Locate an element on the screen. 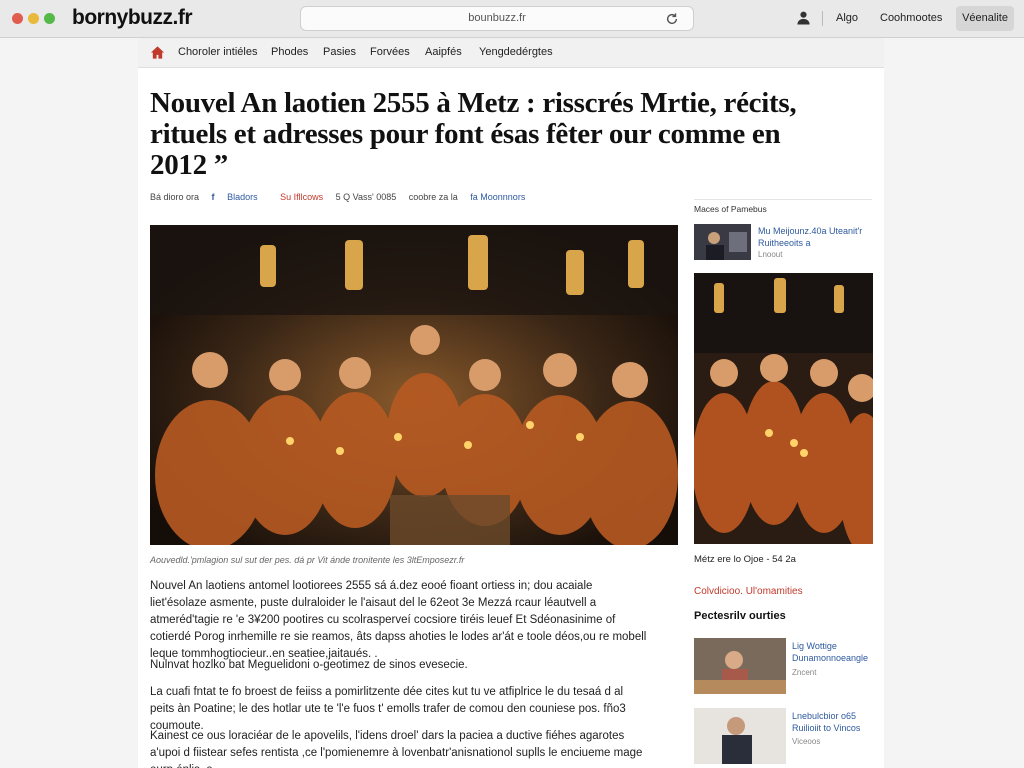  share-count: Su Ifllcows is located at coordinates (301, 197).